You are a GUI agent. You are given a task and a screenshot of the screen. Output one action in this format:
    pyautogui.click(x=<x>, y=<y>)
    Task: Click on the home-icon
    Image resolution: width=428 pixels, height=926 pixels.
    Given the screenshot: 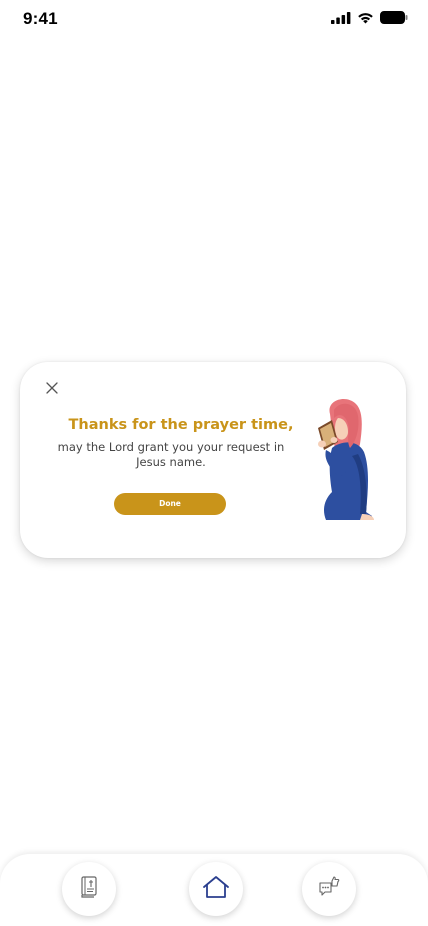 What is the action you would take?
    pyautogui.click(x=216, y=889)
    